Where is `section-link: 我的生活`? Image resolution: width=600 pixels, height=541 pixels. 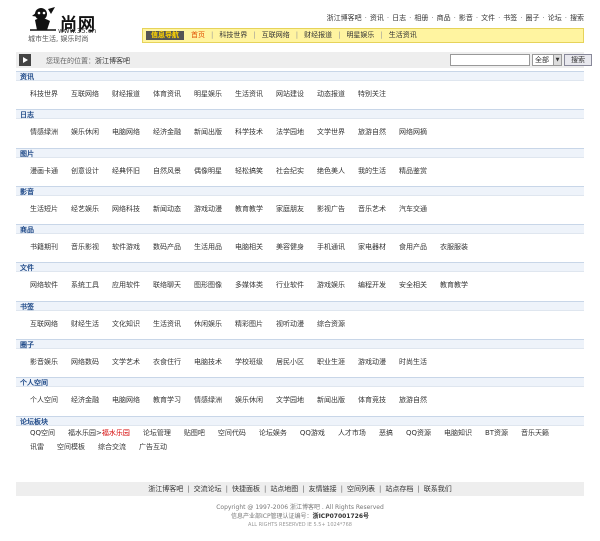 section-link: 我的生活 is located at coordinates (372, 171).